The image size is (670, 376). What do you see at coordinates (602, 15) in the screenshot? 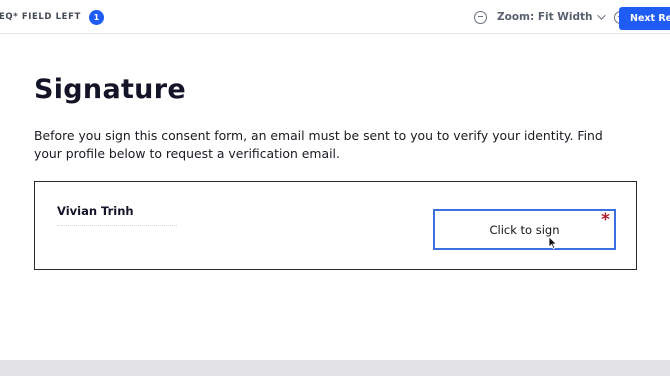
I see `chevron-down-icon` at bounding box center [602, 15].